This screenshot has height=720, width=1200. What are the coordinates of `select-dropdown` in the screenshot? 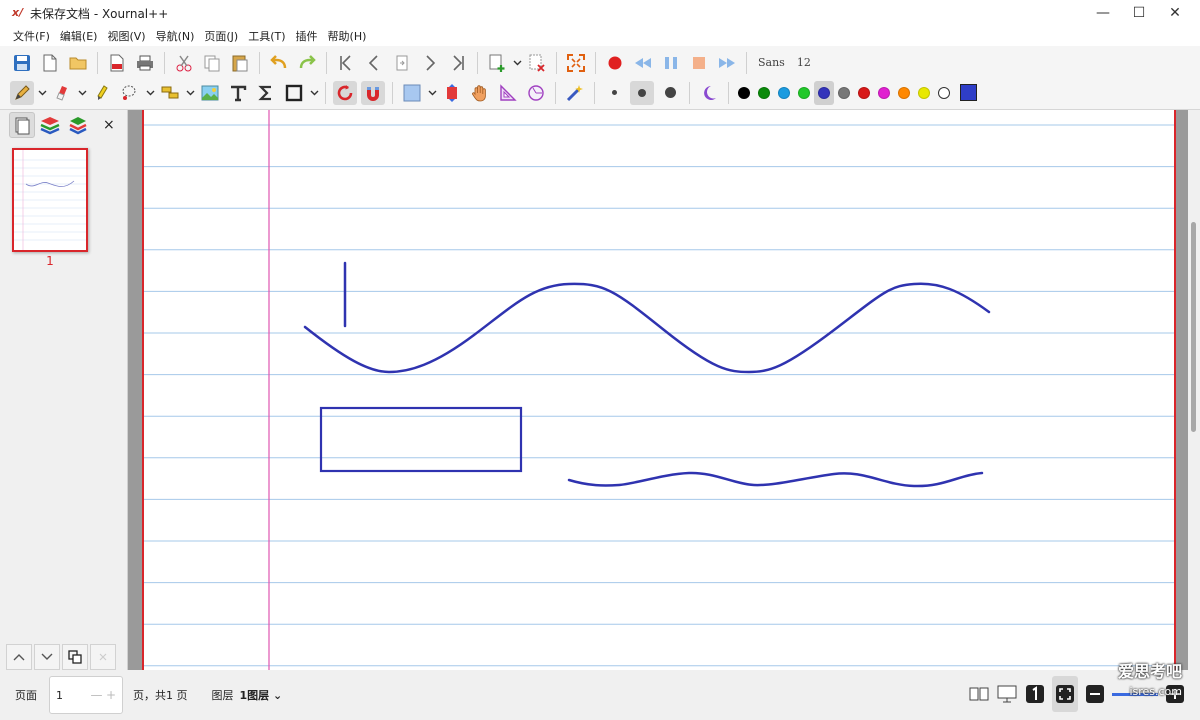 It's located at (150, 93).